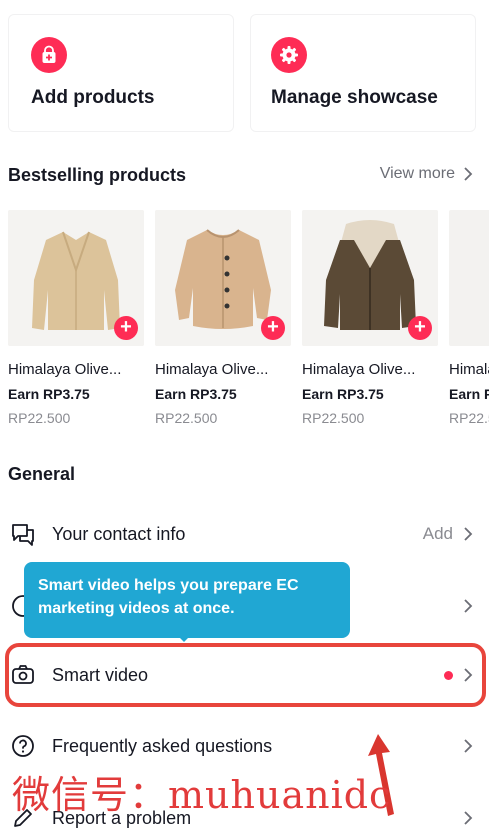 This screenshot has height=834, width=489. I want to click on contact-info-label: Your contact info, so click(119, 533).